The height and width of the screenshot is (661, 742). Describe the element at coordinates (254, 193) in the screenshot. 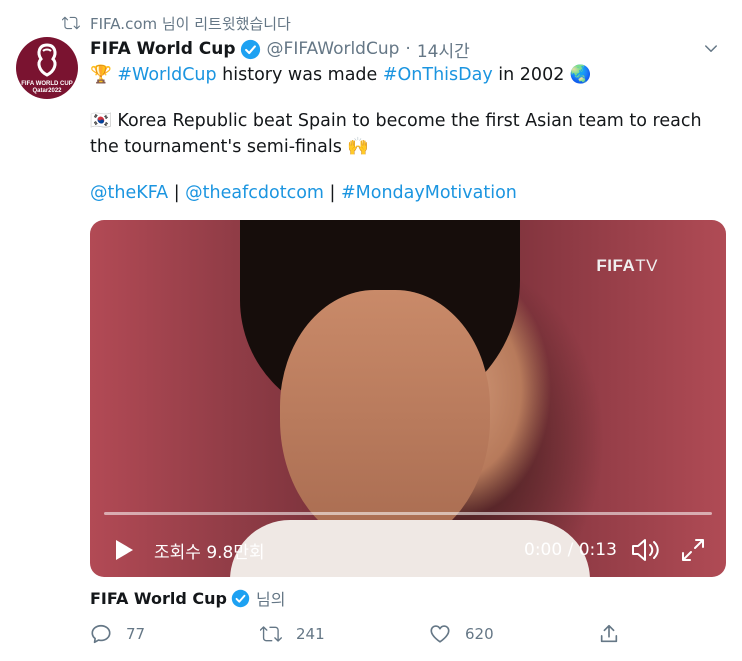

I see `mention-theafcdotcom: @theafcdotcom` at that location.